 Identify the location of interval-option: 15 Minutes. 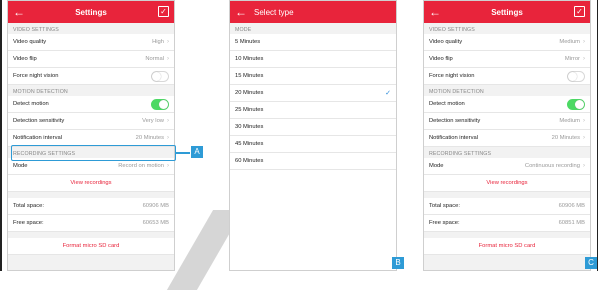
(313, 76).